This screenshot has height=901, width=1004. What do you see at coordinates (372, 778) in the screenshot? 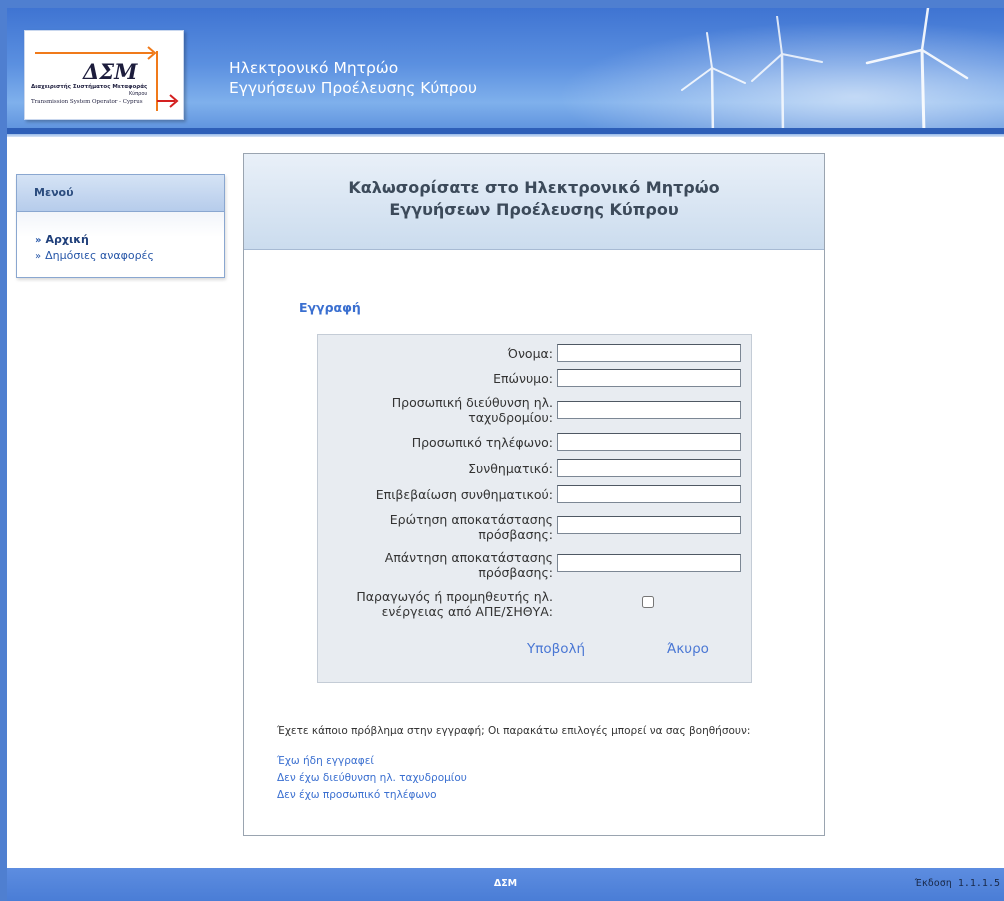
I see `no-email-link: Δεν έχω διεύθυνση ηλ. ταχυδρομίου` at bounding box center [372, 778].